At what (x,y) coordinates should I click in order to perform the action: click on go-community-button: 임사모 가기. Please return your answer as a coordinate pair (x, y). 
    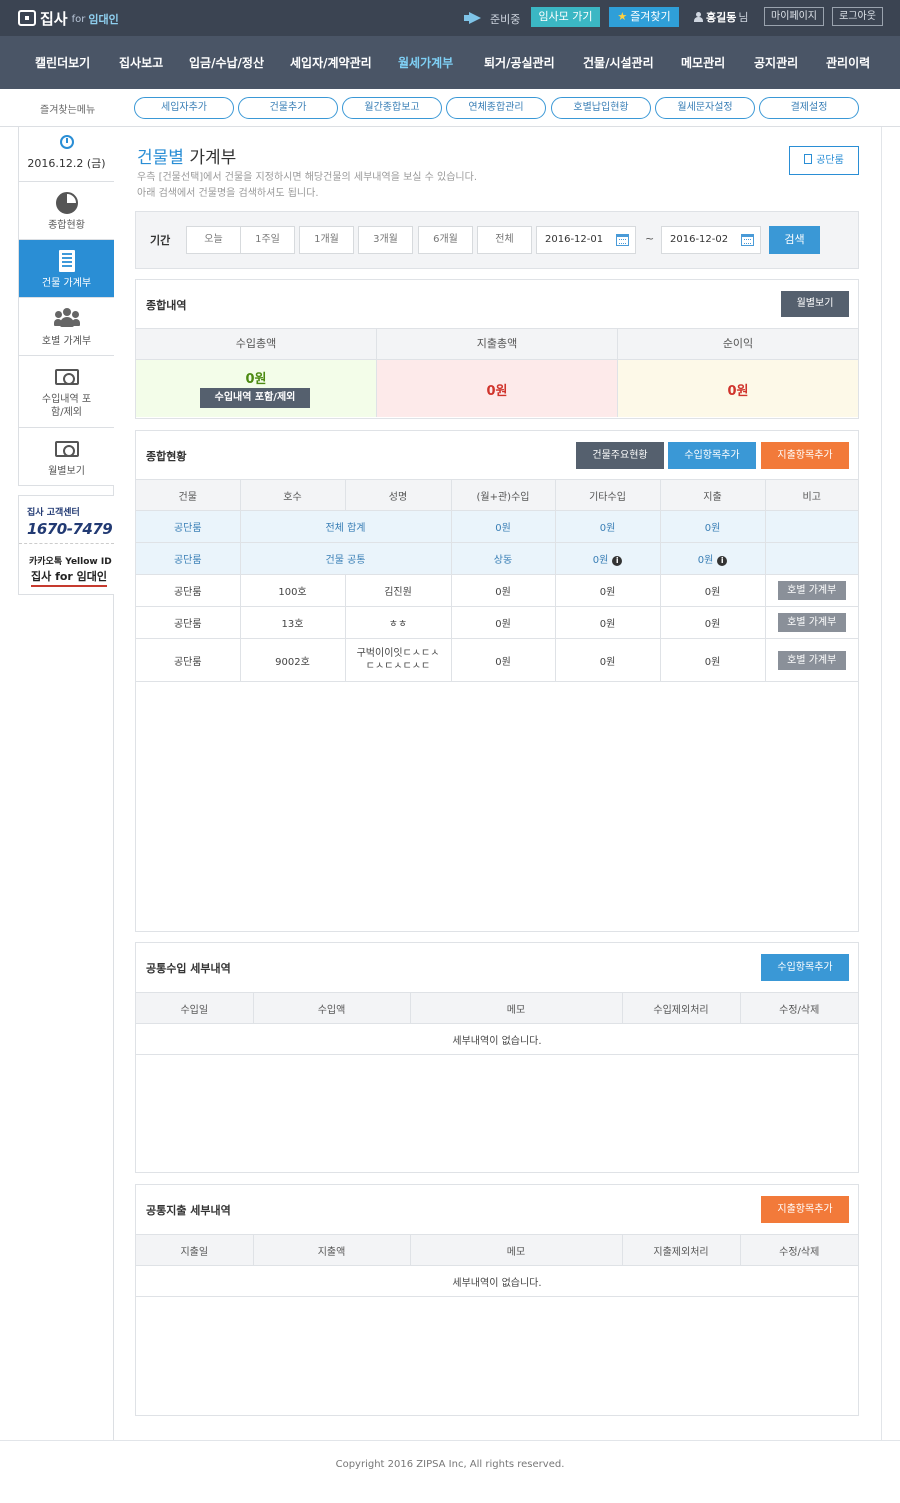
    Looking at the image, I should click on (565, 17).